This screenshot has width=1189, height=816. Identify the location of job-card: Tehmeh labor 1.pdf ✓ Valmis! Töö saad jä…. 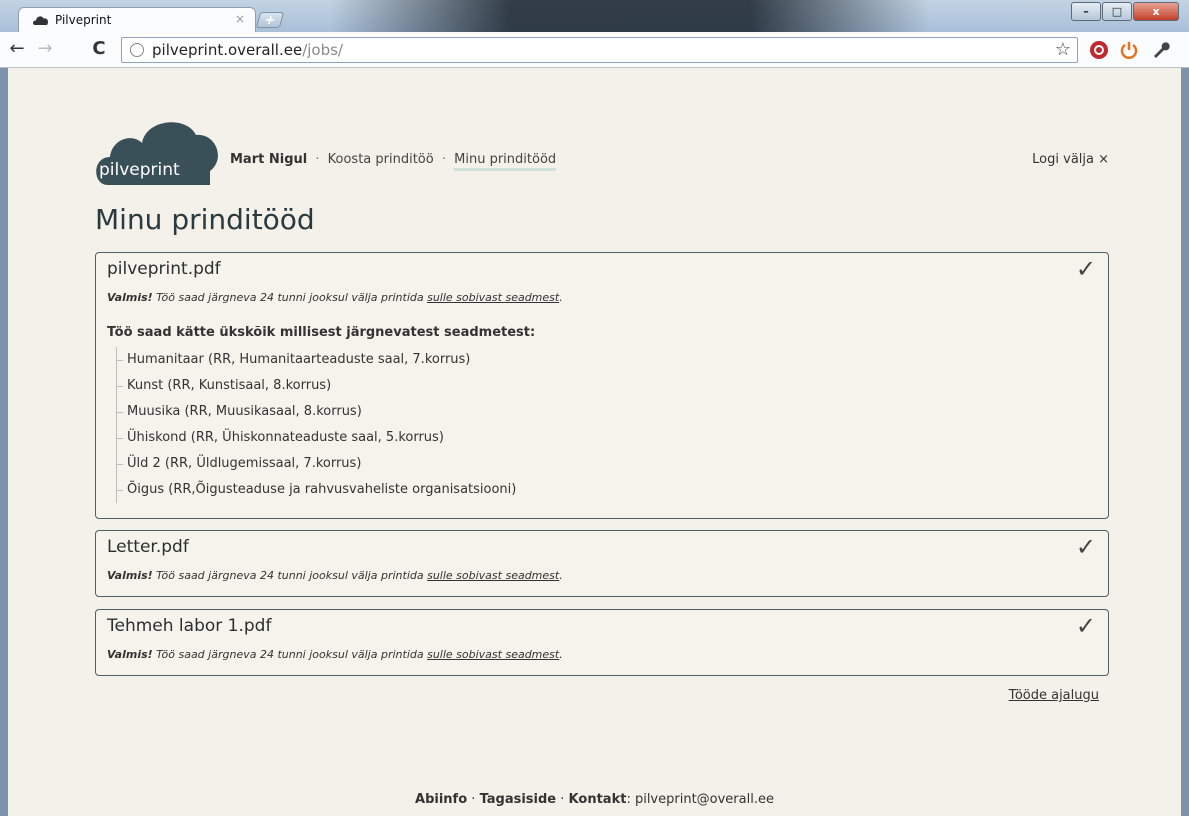
(602, 642).